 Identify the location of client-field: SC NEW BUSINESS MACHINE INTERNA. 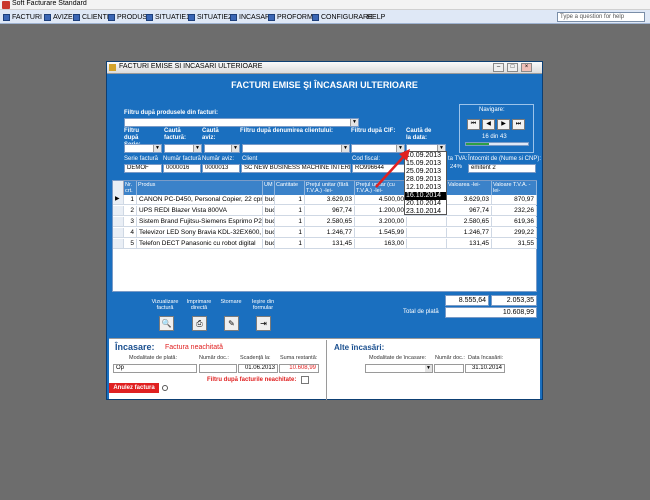
(296, 168).